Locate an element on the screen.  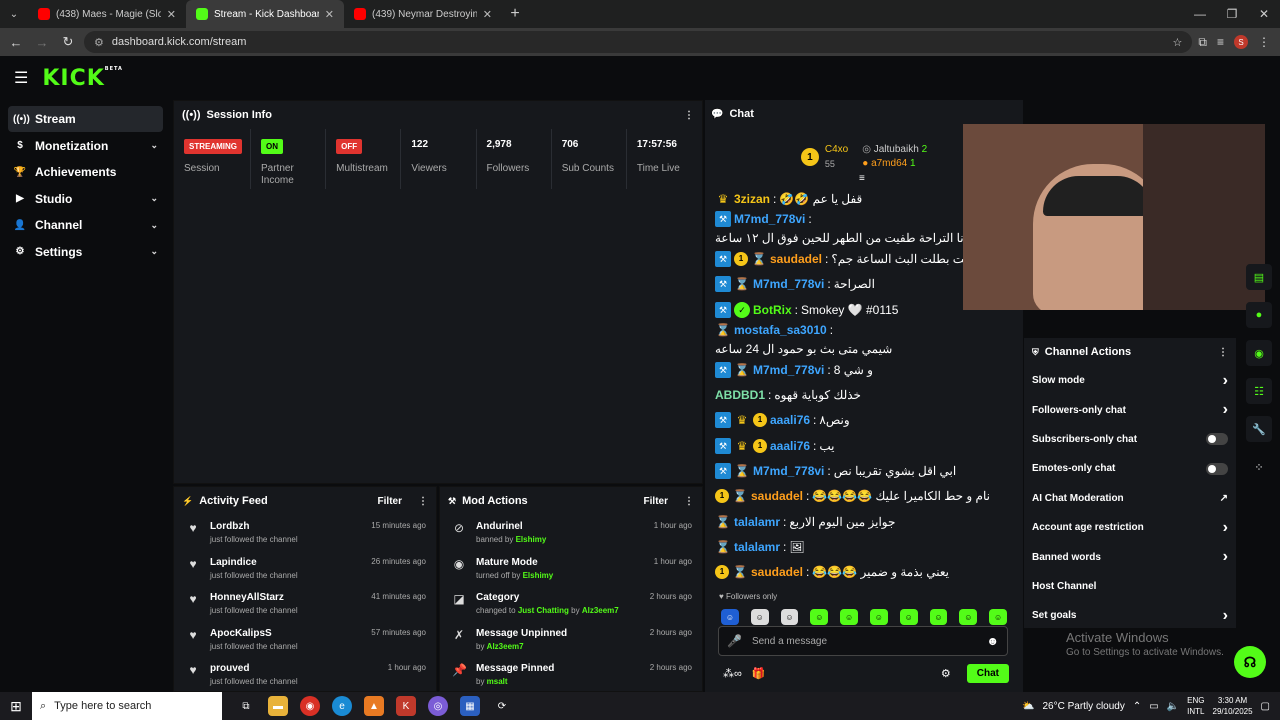
activity-filter-button: Filter is located at coordinates (390, 501).